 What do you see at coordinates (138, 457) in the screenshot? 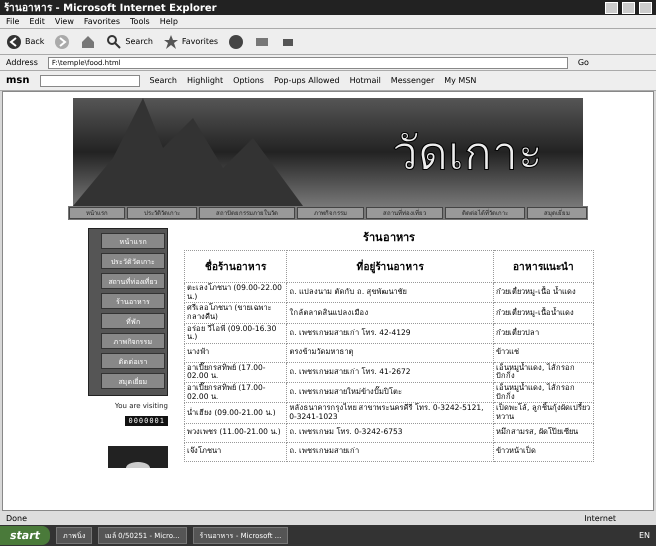
I see `footer-logo-icon` at bounding box center [138, 457].